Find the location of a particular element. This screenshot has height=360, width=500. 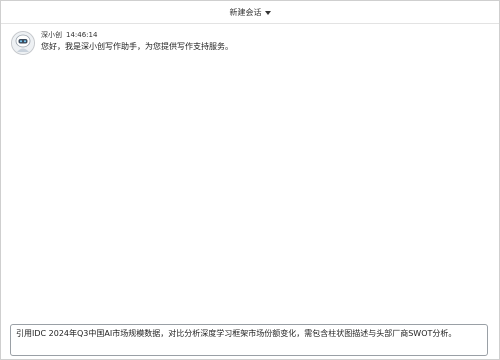

new-session-dropdown: 新建会话 is located at coordinates (250, 12).